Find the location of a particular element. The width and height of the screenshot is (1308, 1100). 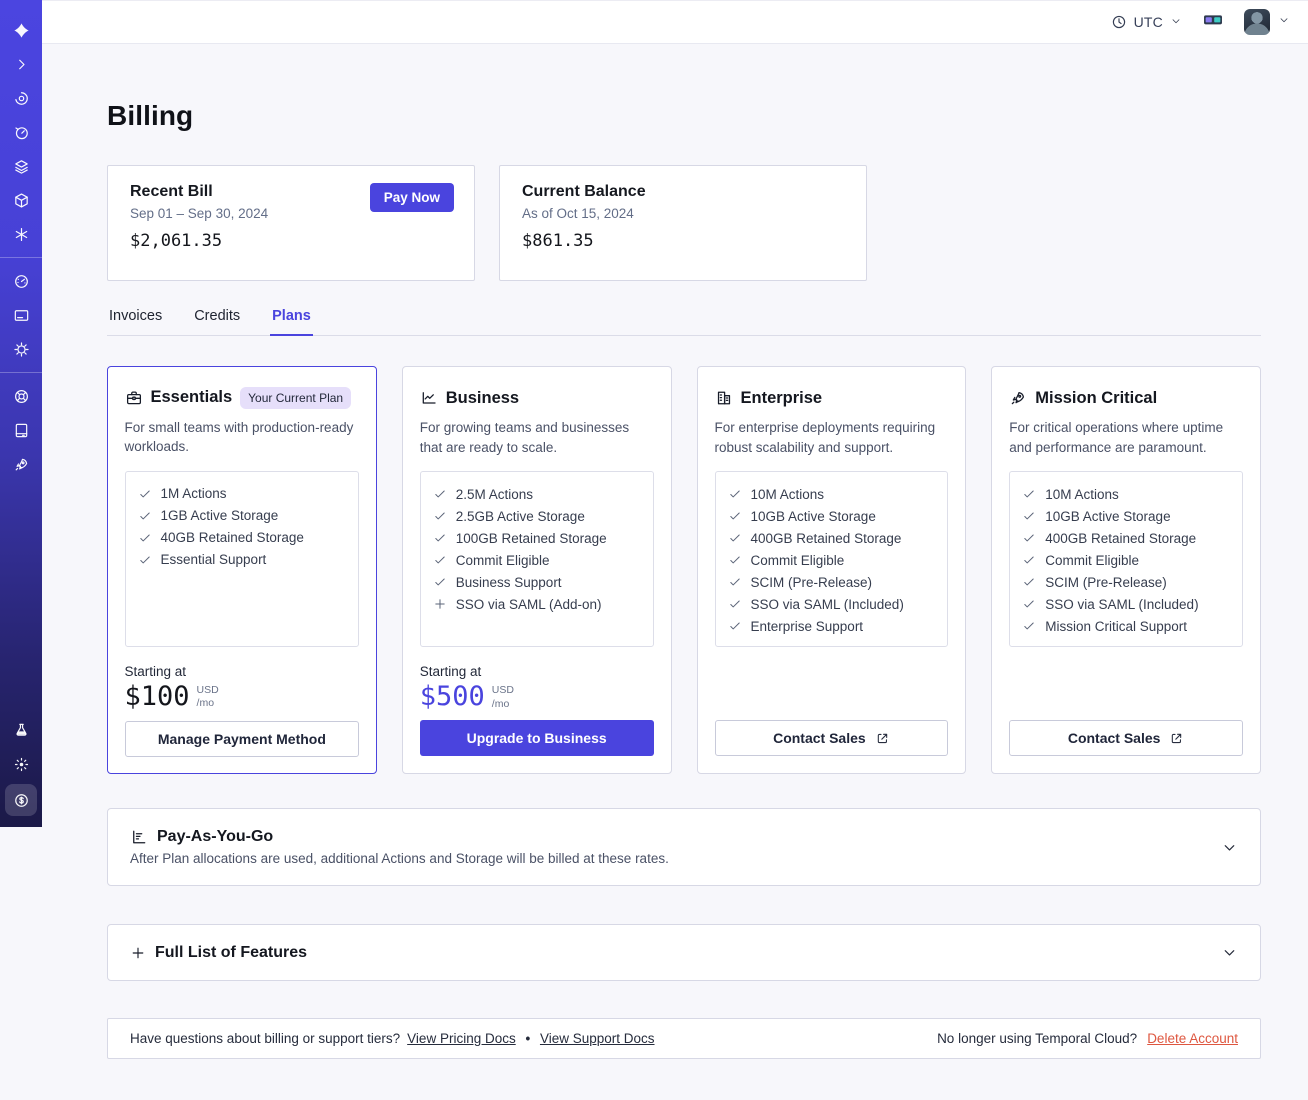

footer-link-view-support-docs: View Support Docs is located at coordinates (597, 1038).